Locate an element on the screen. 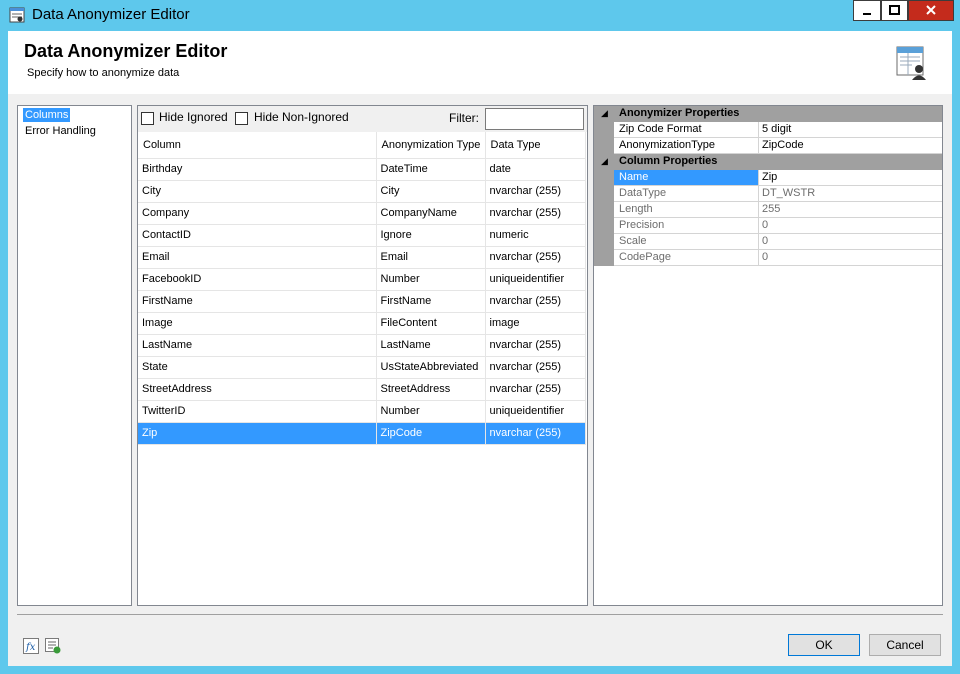  table-row: Image FileContent image is located at coordinates (362, 323).